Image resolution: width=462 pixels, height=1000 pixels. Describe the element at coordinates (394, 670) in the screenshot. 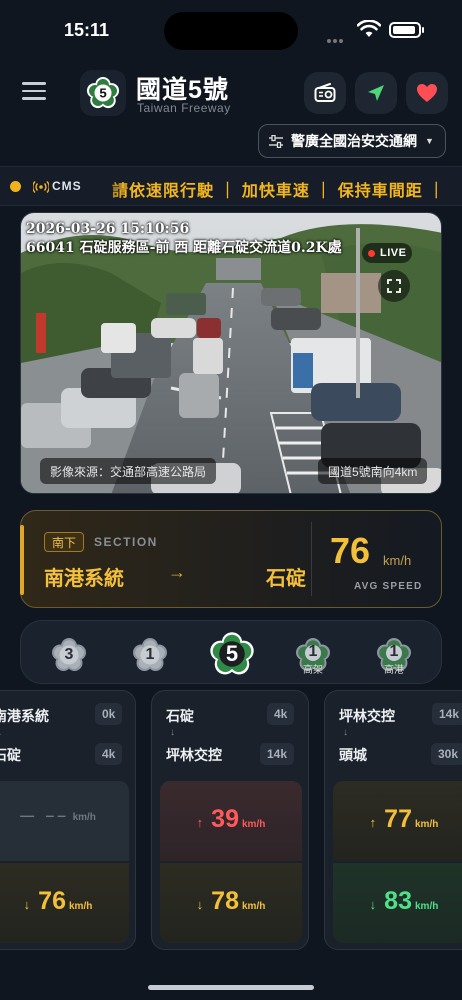

I see `route-sub-label: 高港` at that location.